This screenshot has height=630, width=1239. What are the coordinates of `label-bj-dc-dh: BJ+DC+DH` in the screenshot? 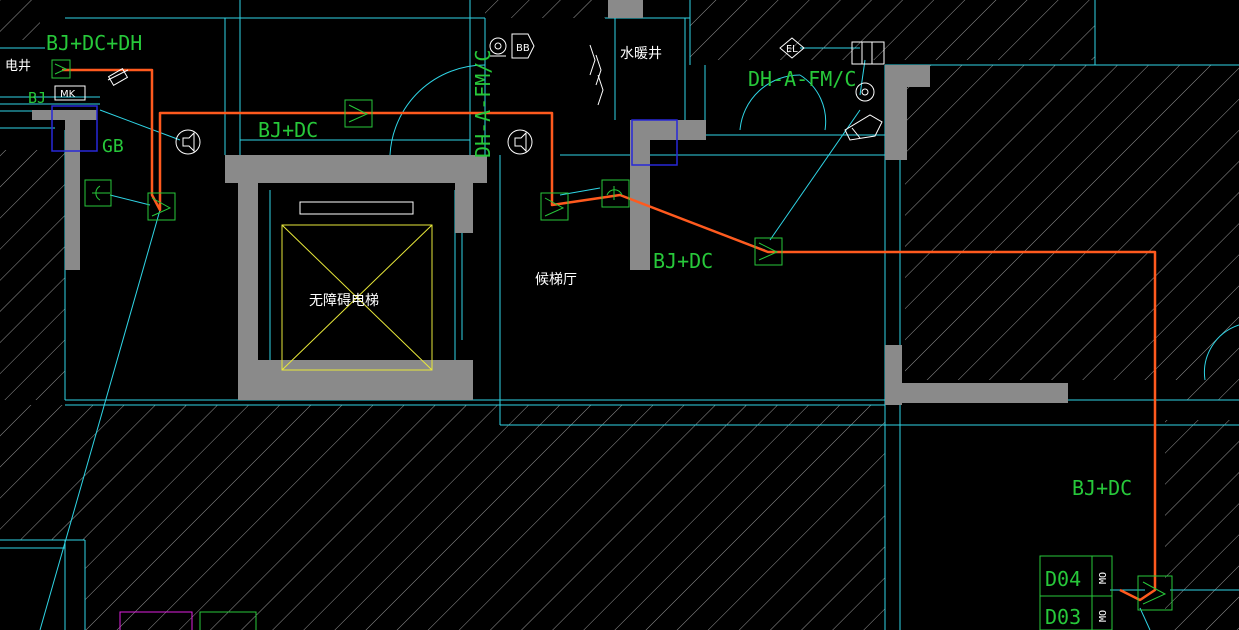 It's located at (94, 43).